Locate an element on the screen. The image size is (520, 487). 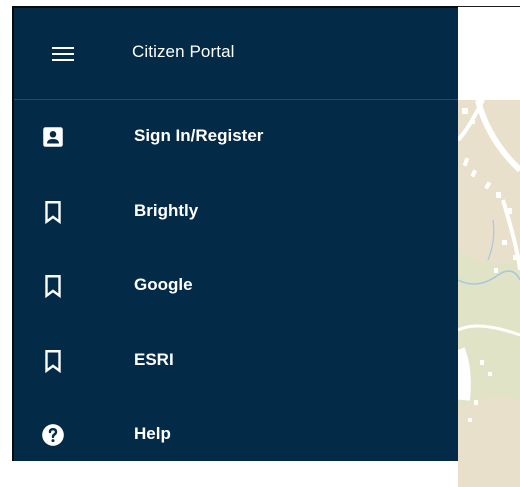
menu-item-sign-in-register: Sign In/Register is located at coordinates (236, 138).